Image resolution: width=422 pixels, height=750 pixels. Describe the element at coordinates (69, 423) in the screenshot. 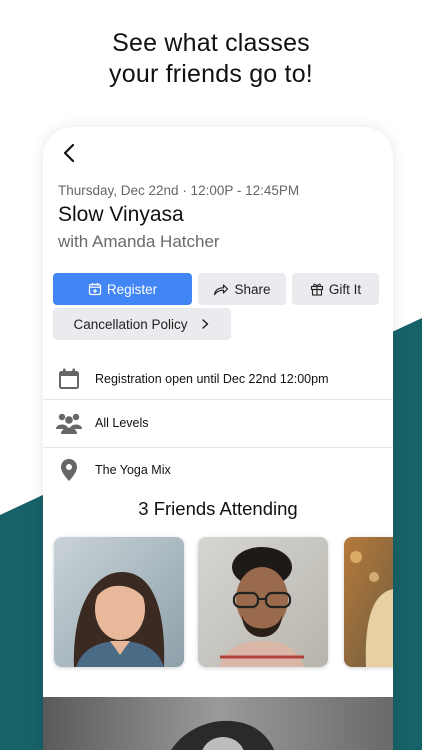

I see `people-group-icon` at that location.